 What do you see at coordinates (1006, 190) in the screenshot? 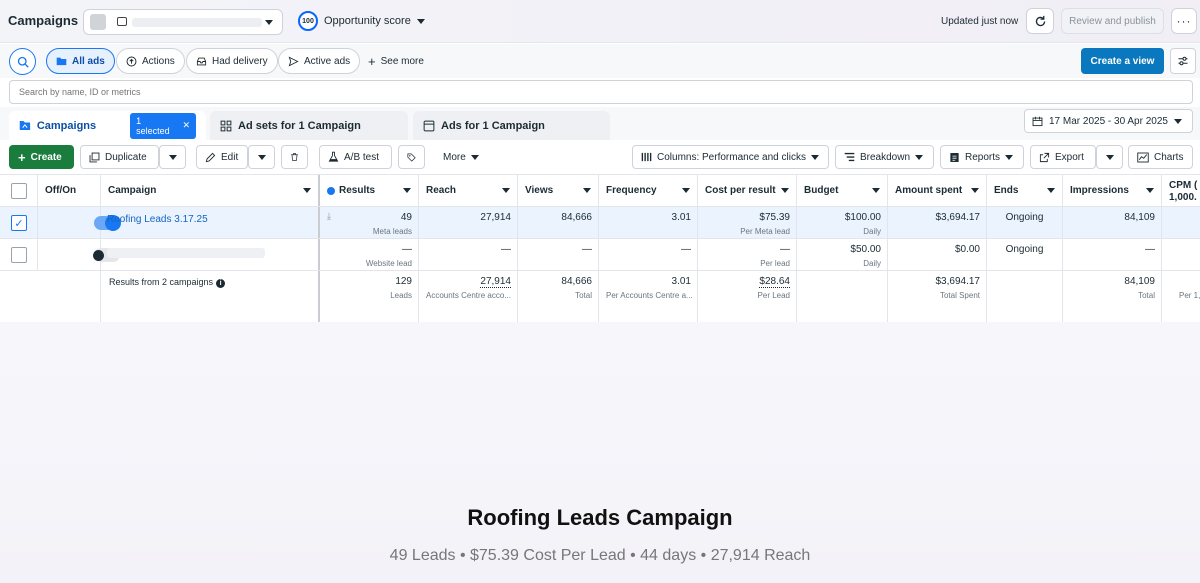
I see `column-label: Ends` at bounding box center [1006, 190].